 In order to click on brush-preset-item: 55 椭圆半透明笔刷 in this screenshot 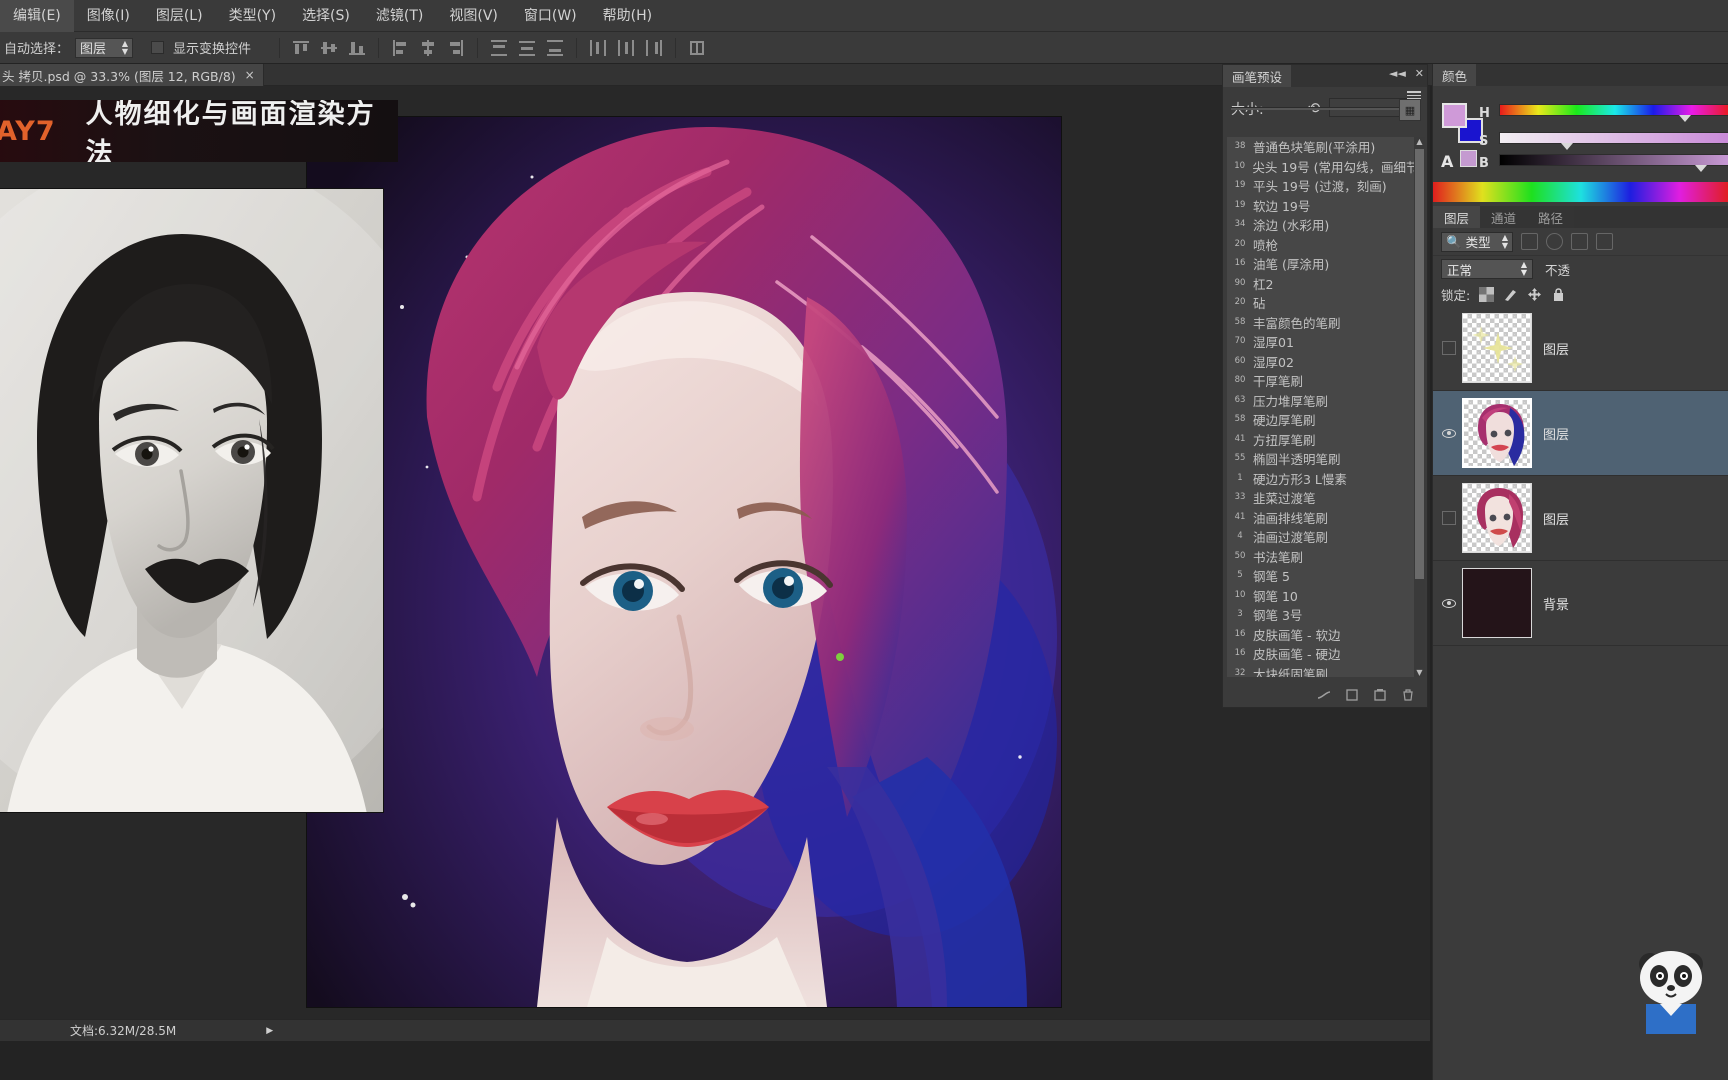, I will do `click(1322, 459)`.